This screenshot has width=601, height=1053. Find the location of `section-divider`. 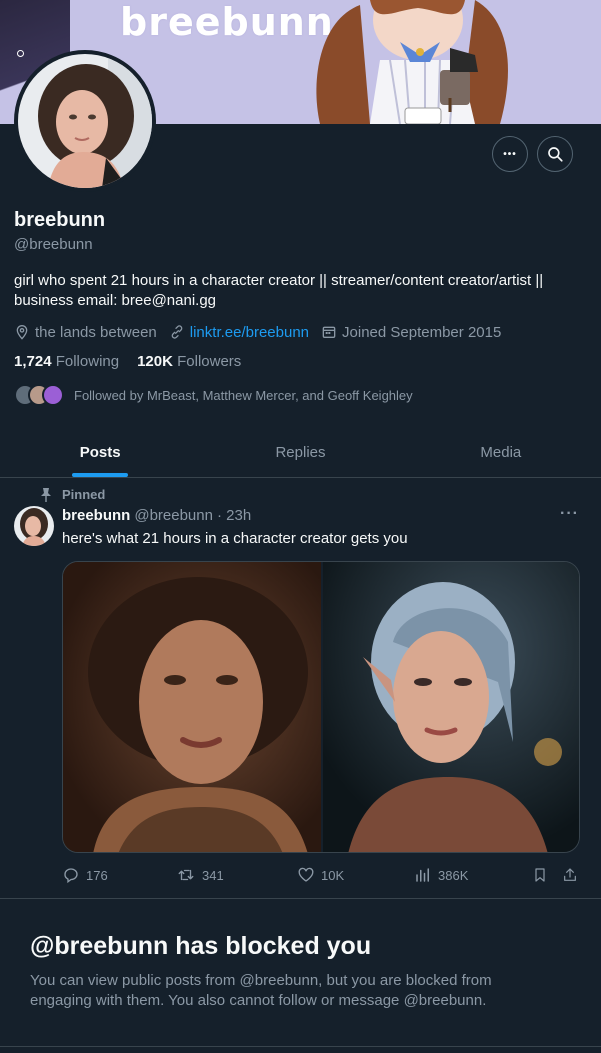

section-divider is located at coordinates (300, 898).